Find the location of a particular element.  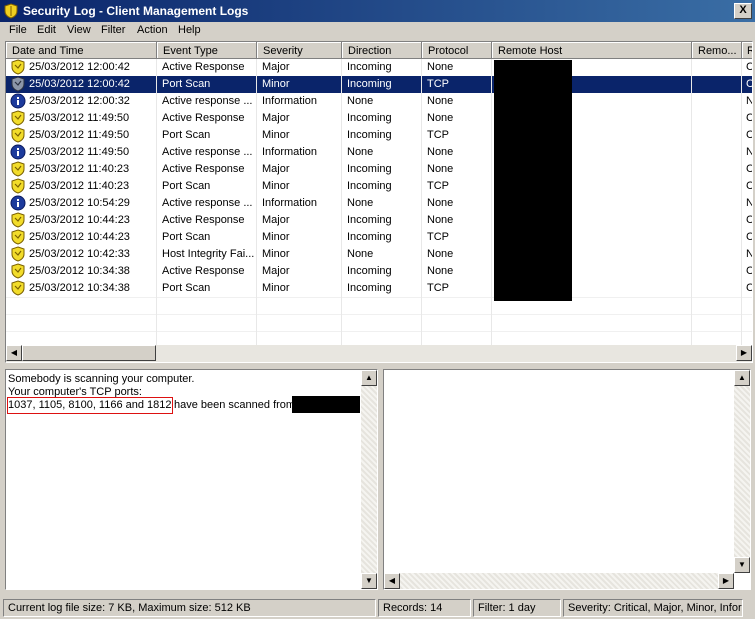

data-horizontal-scrollbar is located at coordinates (559, 581).